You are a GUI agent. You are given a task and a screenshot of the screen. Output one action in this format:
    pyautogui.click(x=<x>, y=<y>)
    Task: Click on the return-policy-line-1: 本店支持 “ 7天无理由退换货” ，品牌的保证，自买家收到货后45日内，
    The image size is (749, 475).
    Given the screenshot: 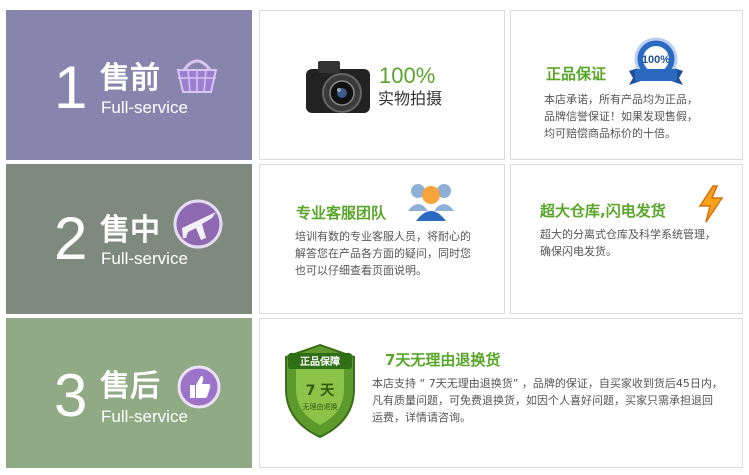 What is the action you would take?
    pyautogui.click(x=547, y=383)
    